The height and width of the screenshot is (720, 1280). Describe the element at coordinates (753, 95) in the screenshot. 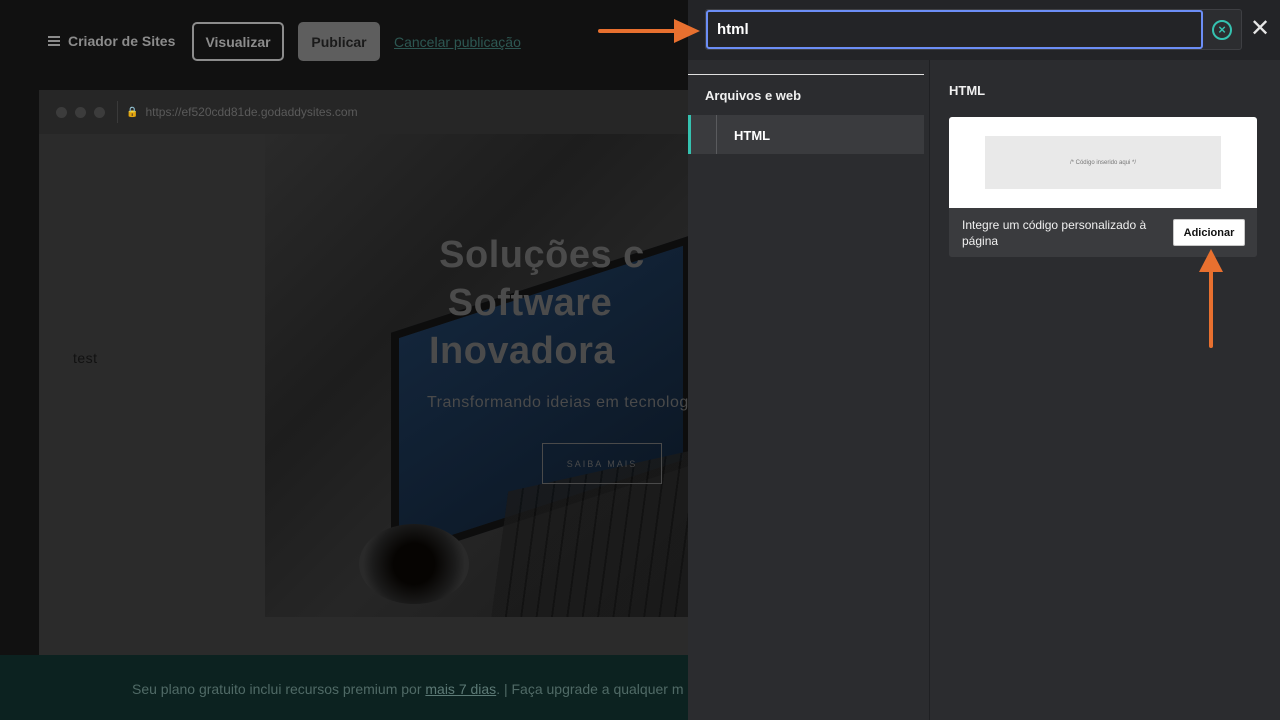

I see `category-heading: Arquivos e web` at that location.